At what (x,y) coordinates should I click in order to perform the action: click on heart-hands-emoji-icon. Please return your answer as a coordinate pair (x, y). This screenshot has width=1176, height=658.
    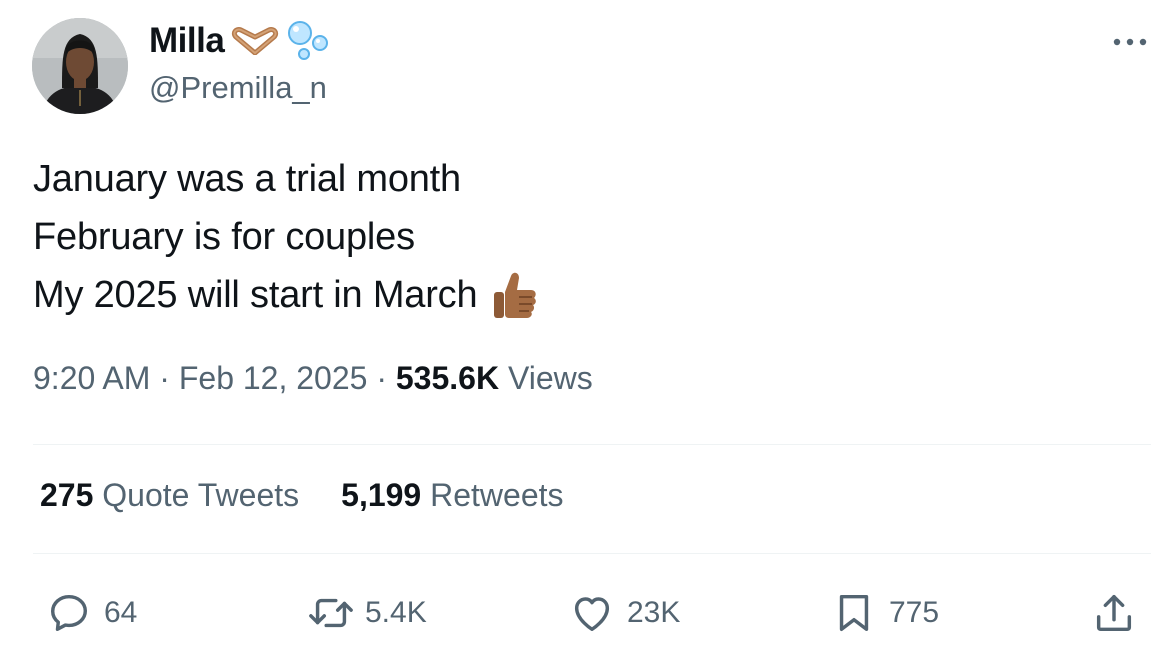
    Looking at the image, I should click on (255, 41).